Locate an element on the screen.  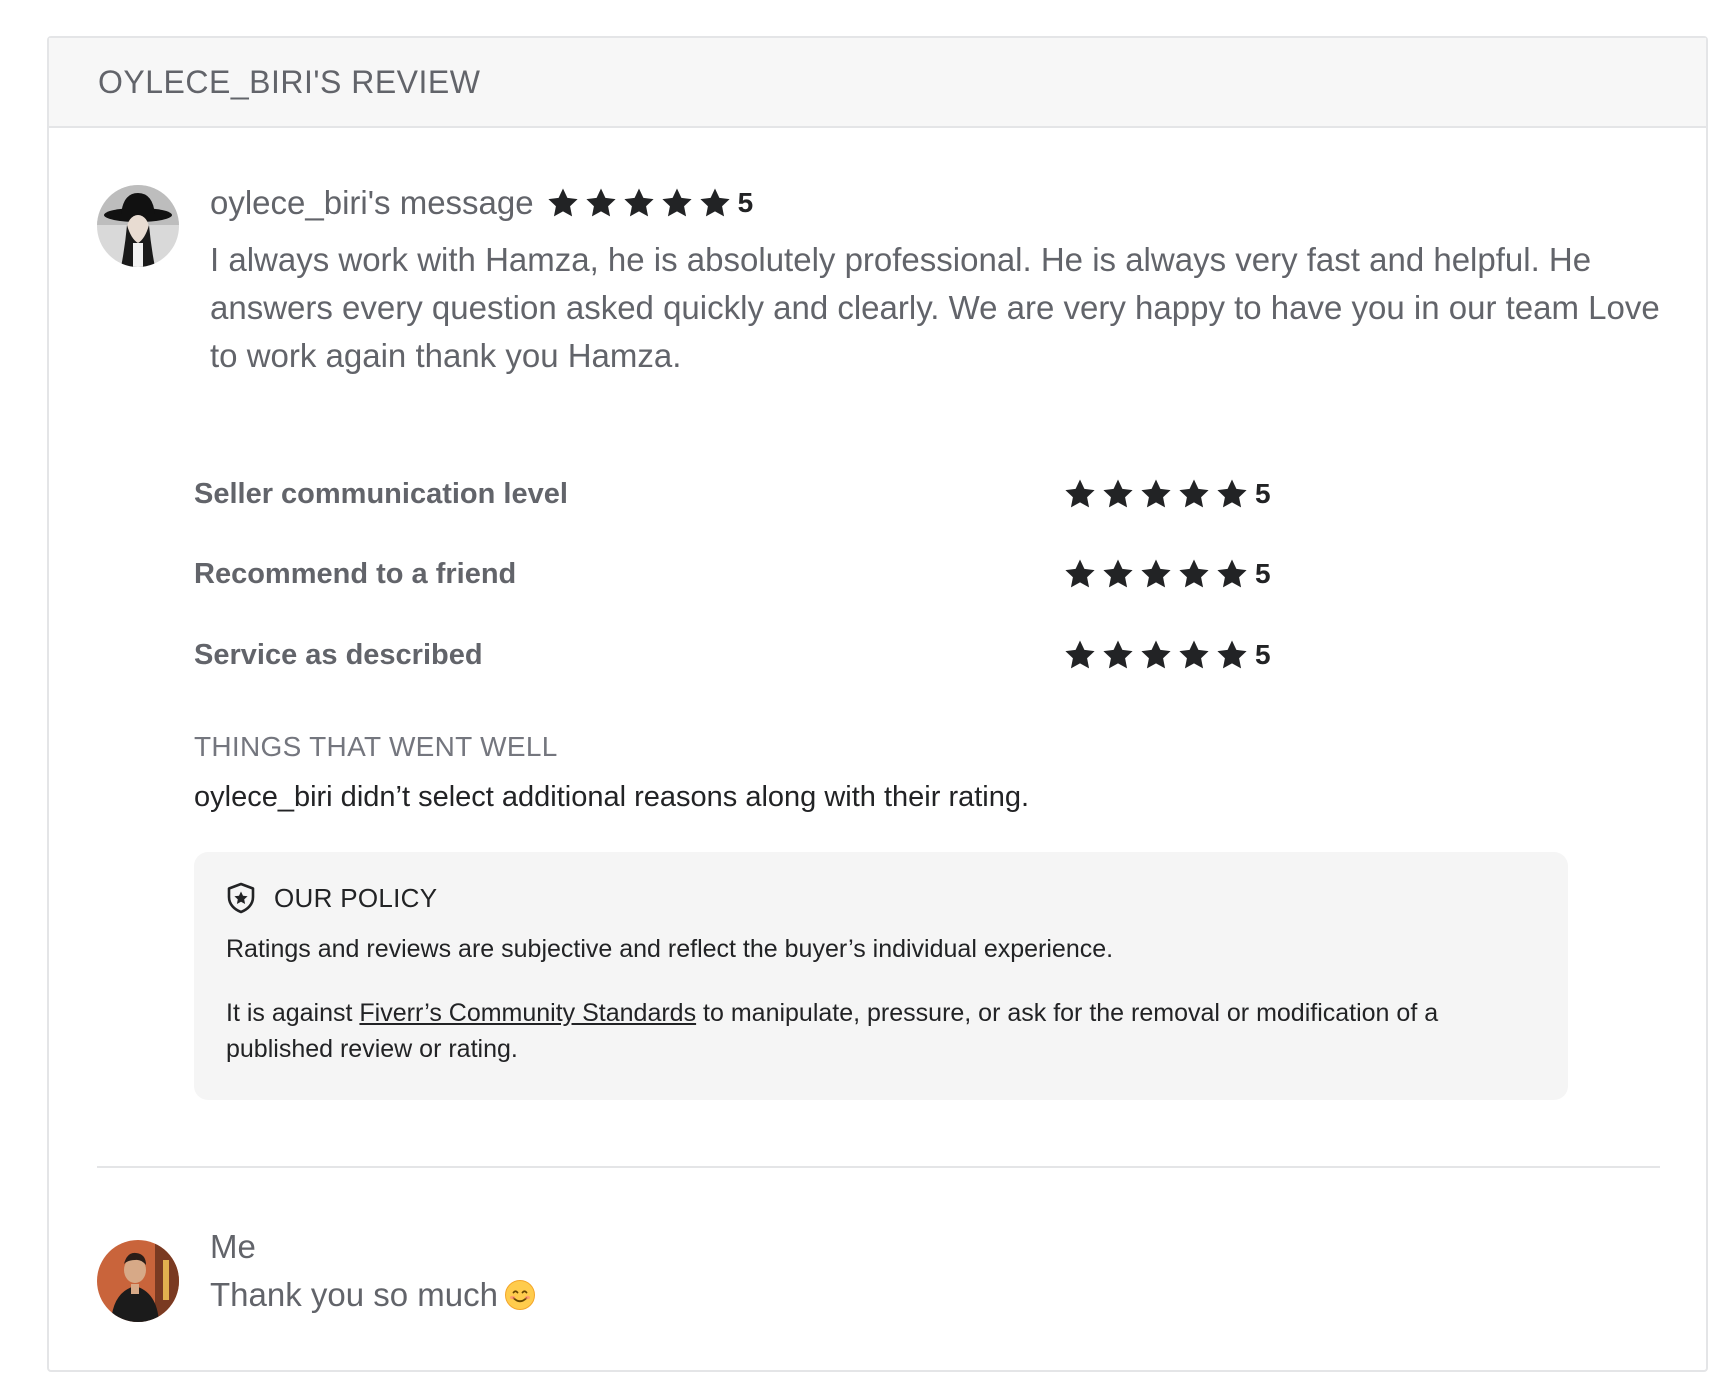
seller-avatar is located at coordinates (138, 1281).